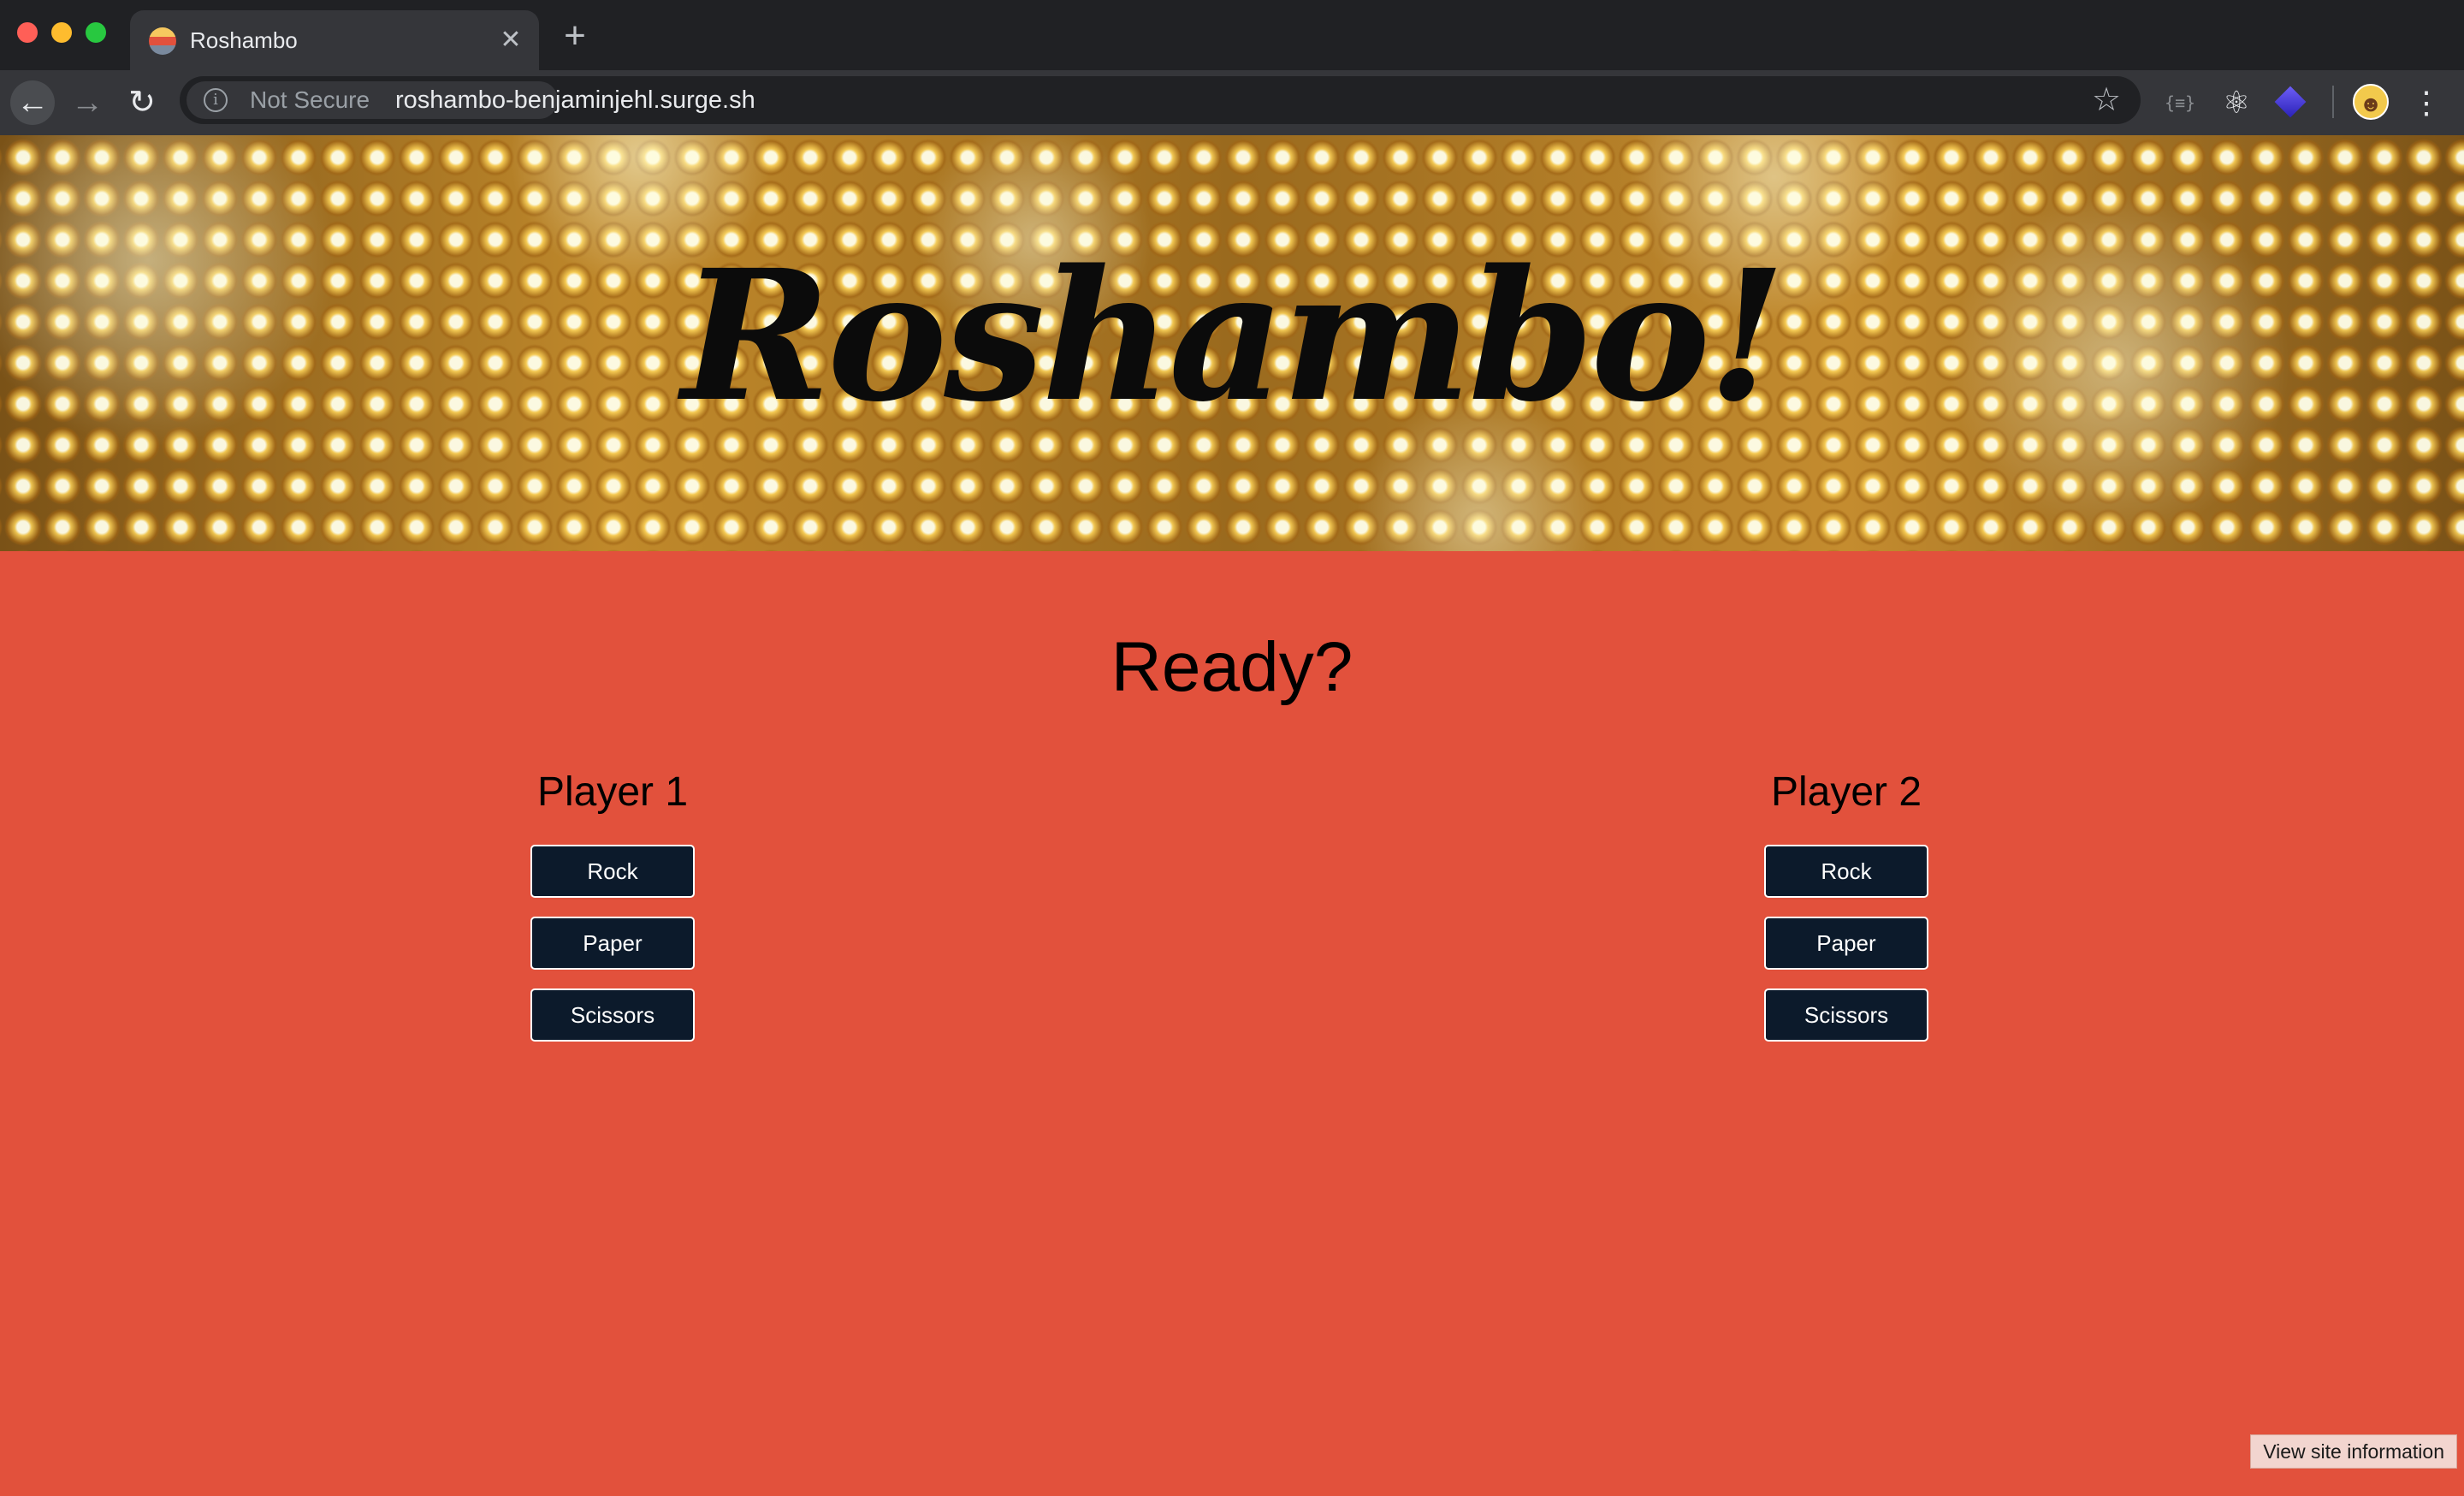 This screenshot has height=1496, width=2464. I want to click on player-1-scissors-button: Scissors, so click(612, 1015).